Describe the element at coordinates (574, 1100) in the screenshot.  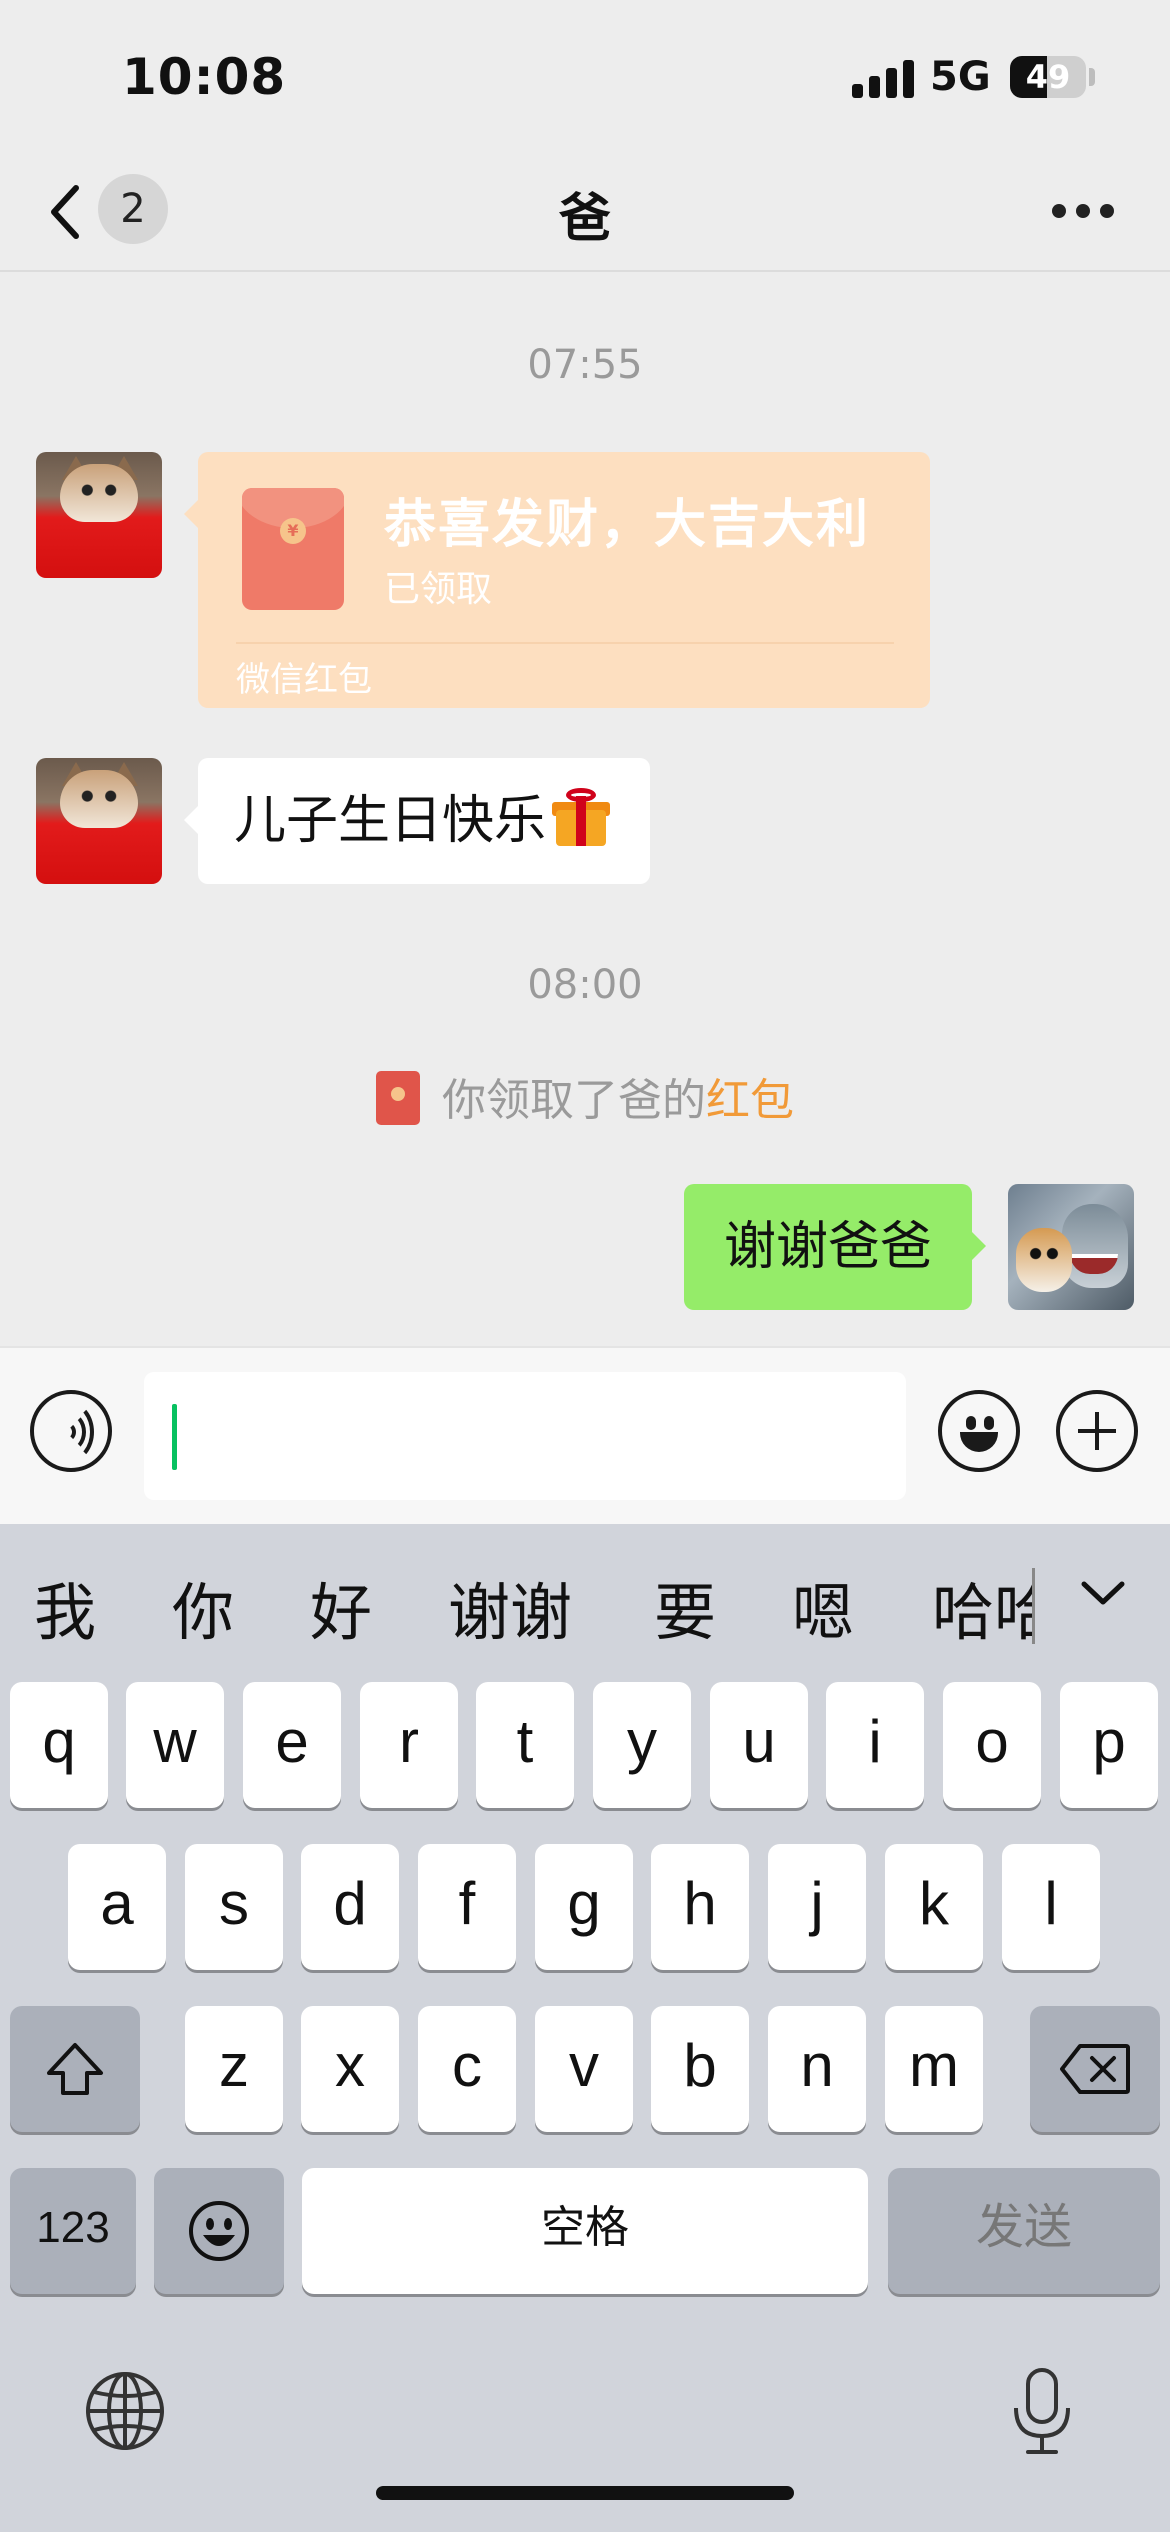
I see `system-notice-text: 你领取了爸的` at that location.